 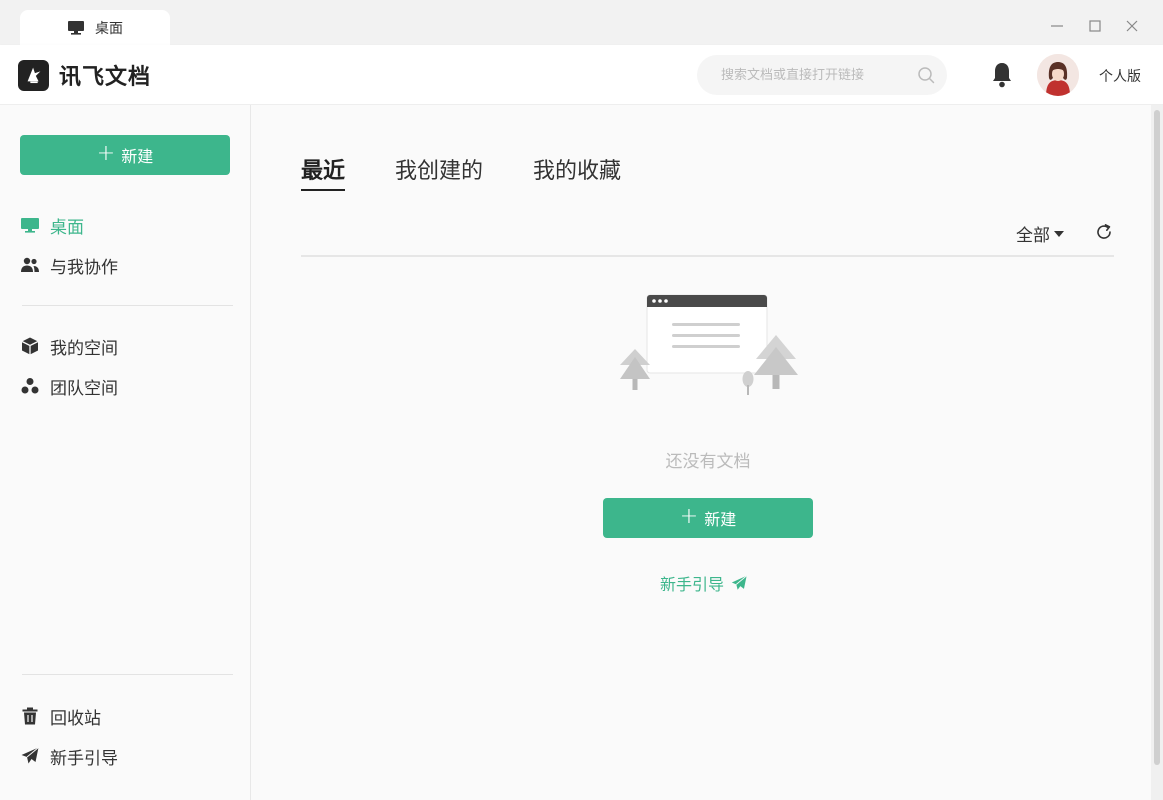 What do you see at coordinates (1002, 75) in the screenshot?
I see `notification-bell-icon` at bounding box center [1002, 75].